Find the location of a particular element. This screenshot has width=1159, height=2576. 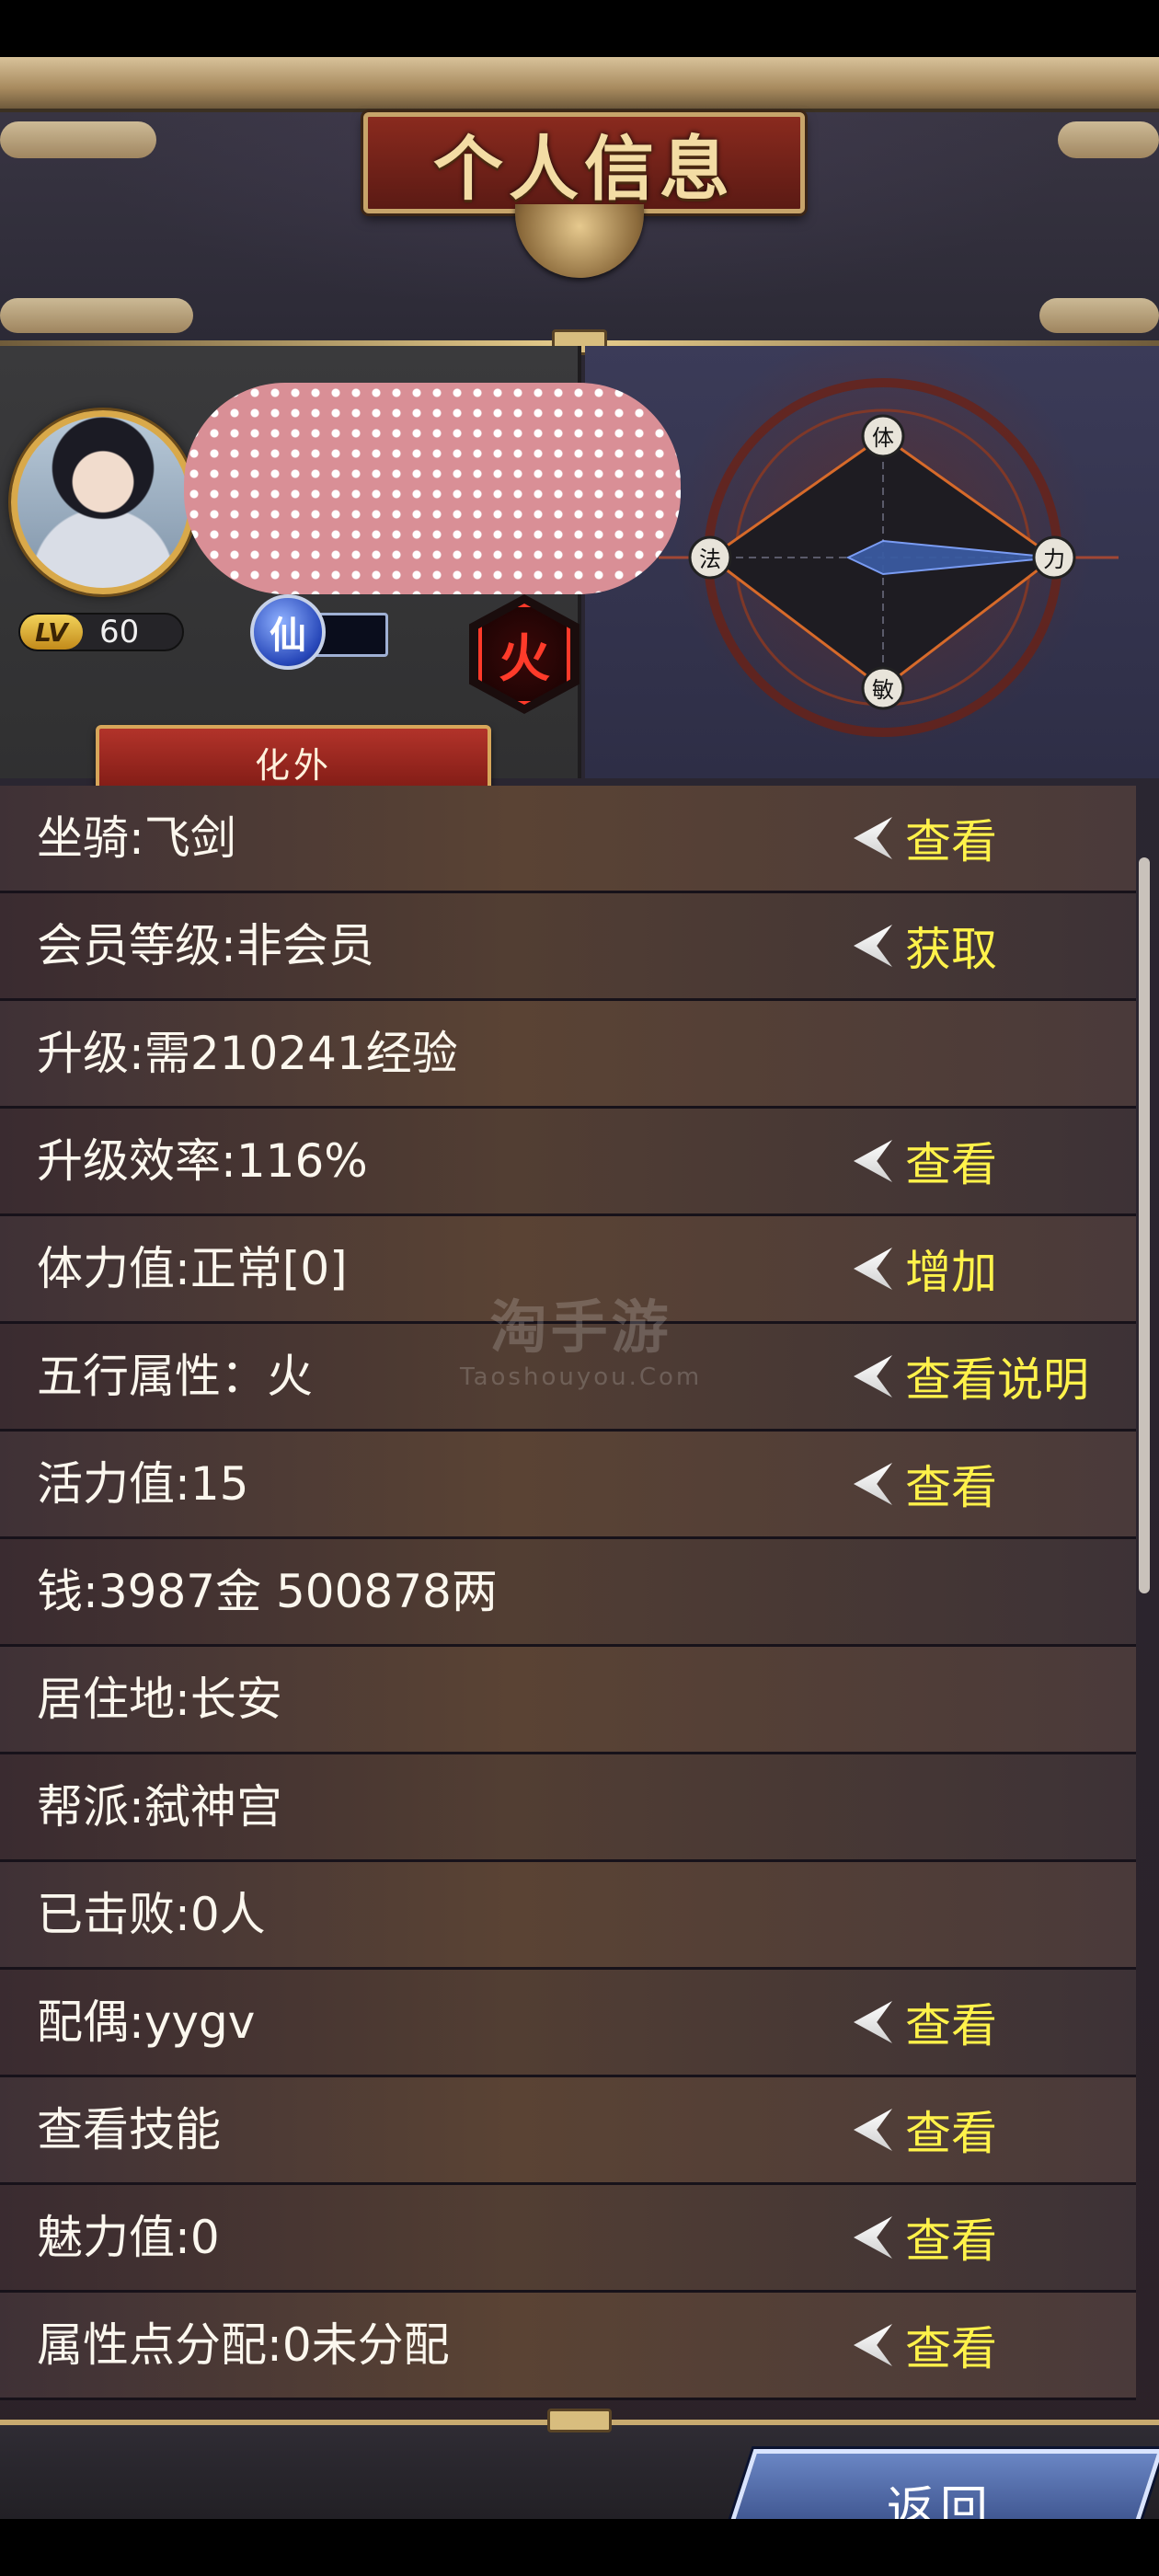

list-item-label: 已击败:0人 is located at coordinates (151, 1914).